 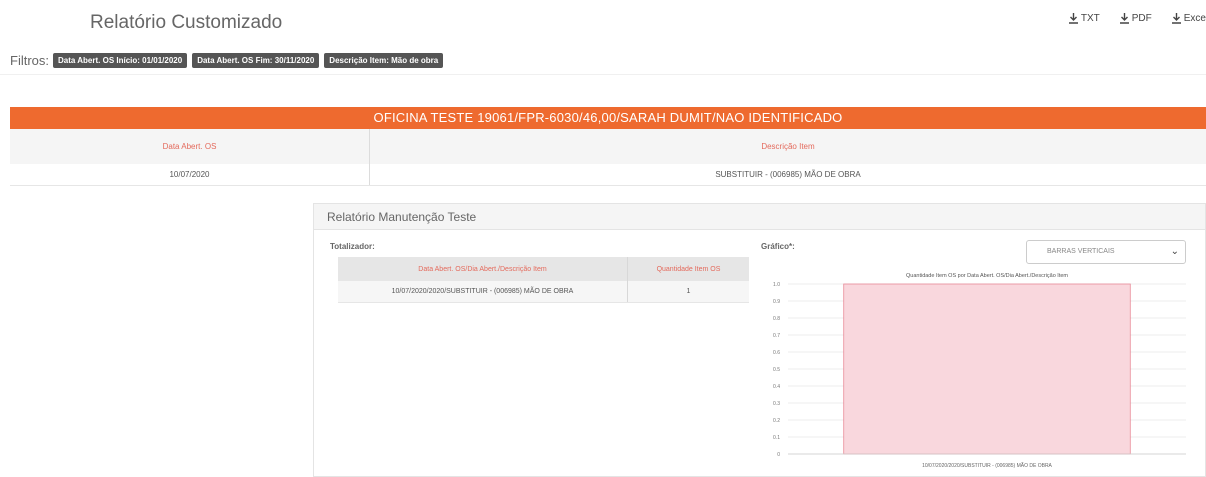 I want to click on export-txt-label: TXT, so click(x=1090, y=18).